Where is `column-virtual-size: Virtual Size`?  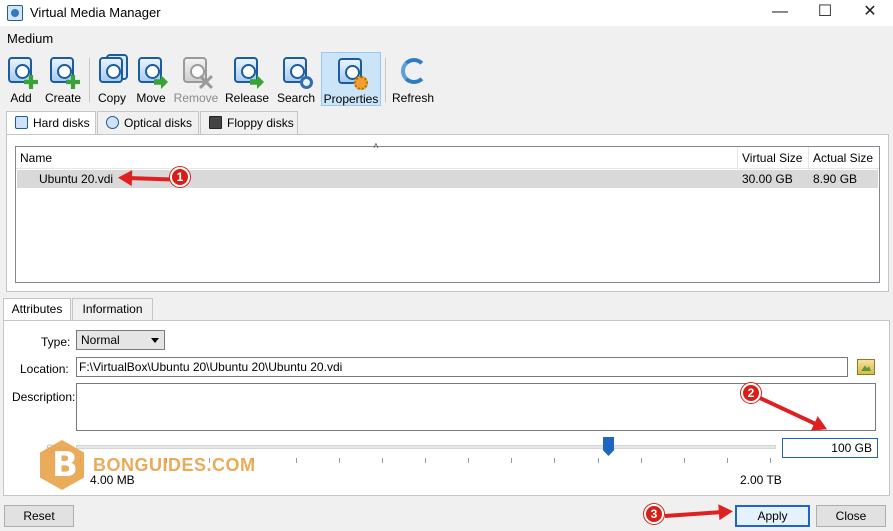 column-virtual-size: Virtual Size is located at coordinates (773, 158).